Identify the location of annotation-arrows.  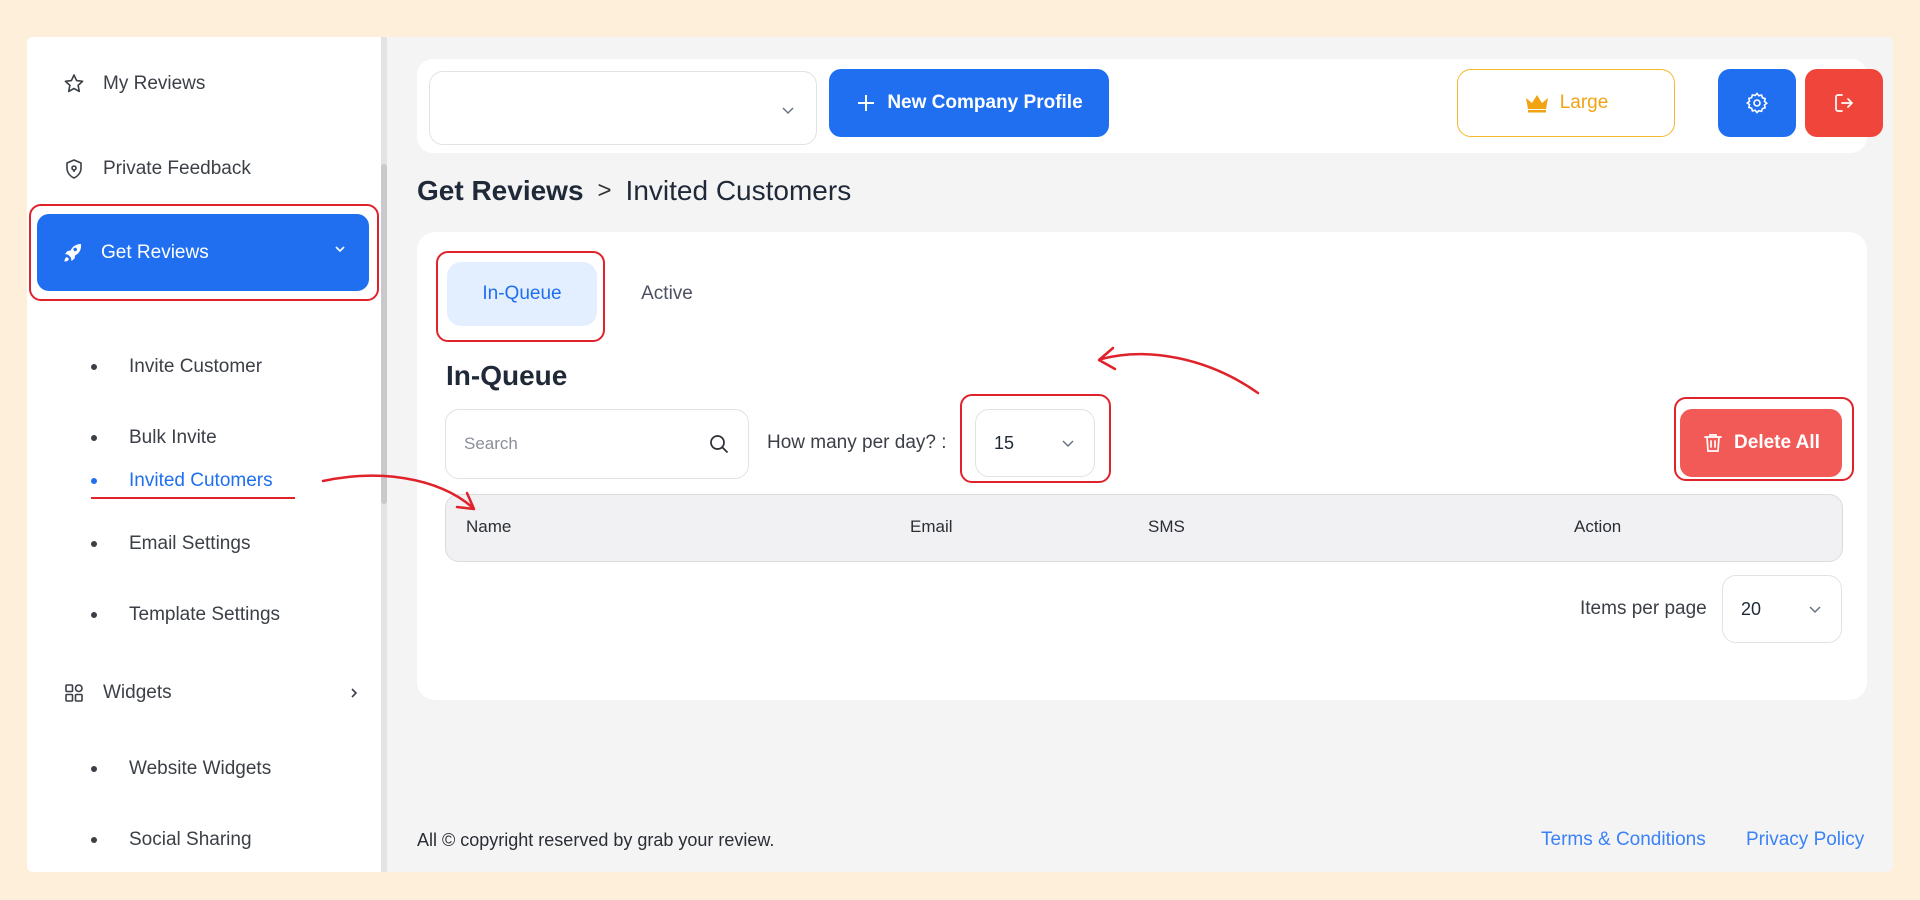
(790, 428).